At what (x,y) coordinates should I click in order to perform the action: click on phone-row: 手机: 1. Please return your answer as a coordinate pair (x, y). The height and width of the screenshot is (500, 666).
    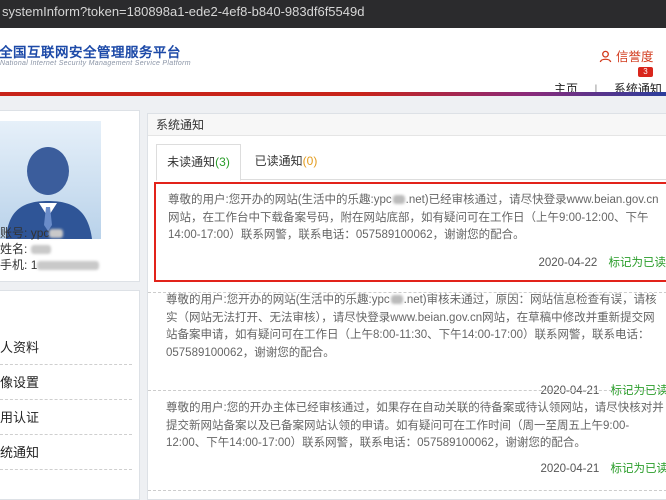
    Looking at the image, I should click on (50, 265).